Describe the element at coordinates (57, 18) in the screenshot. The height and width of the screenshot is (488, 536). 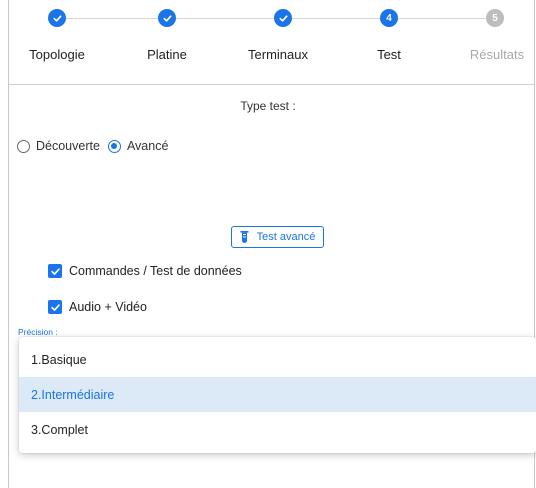
I see `step-1-check-icon` at that location.